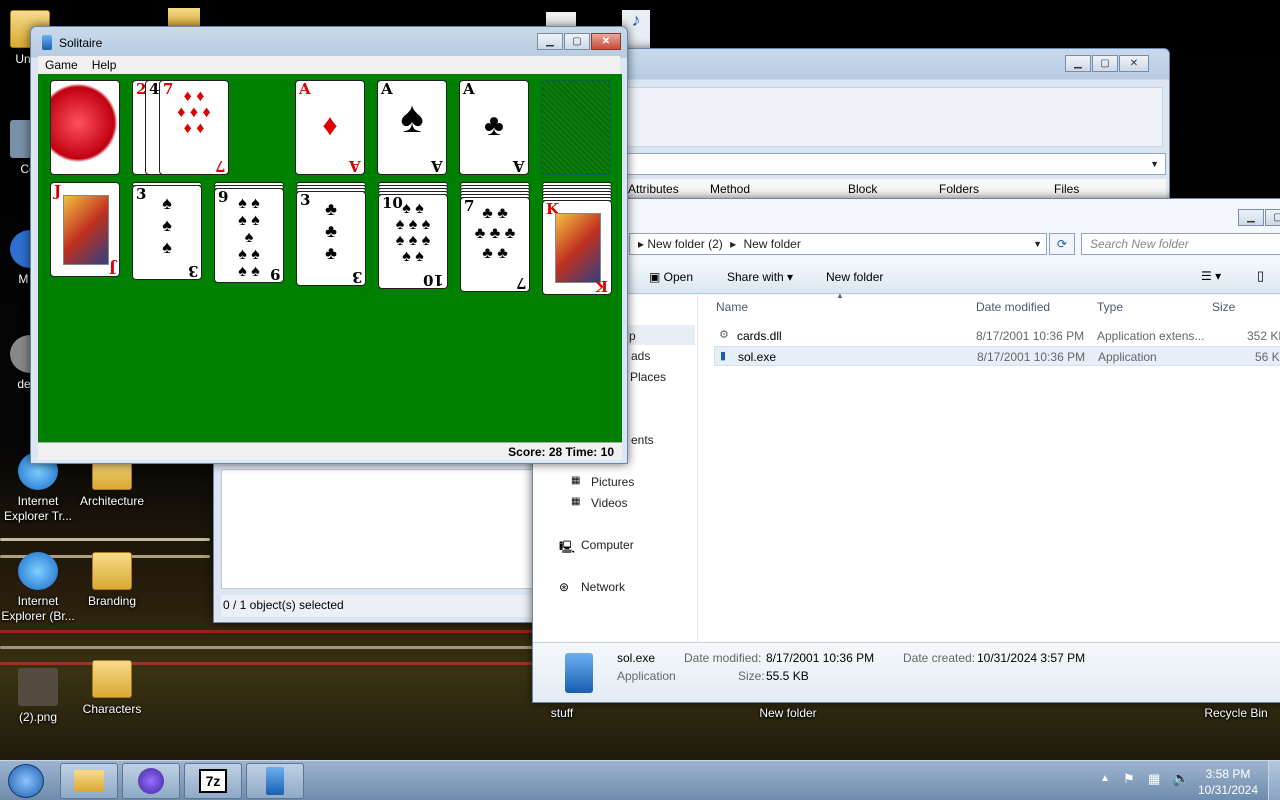  I want to click on show-hidden-icons: ▲, so click(1105, 778).